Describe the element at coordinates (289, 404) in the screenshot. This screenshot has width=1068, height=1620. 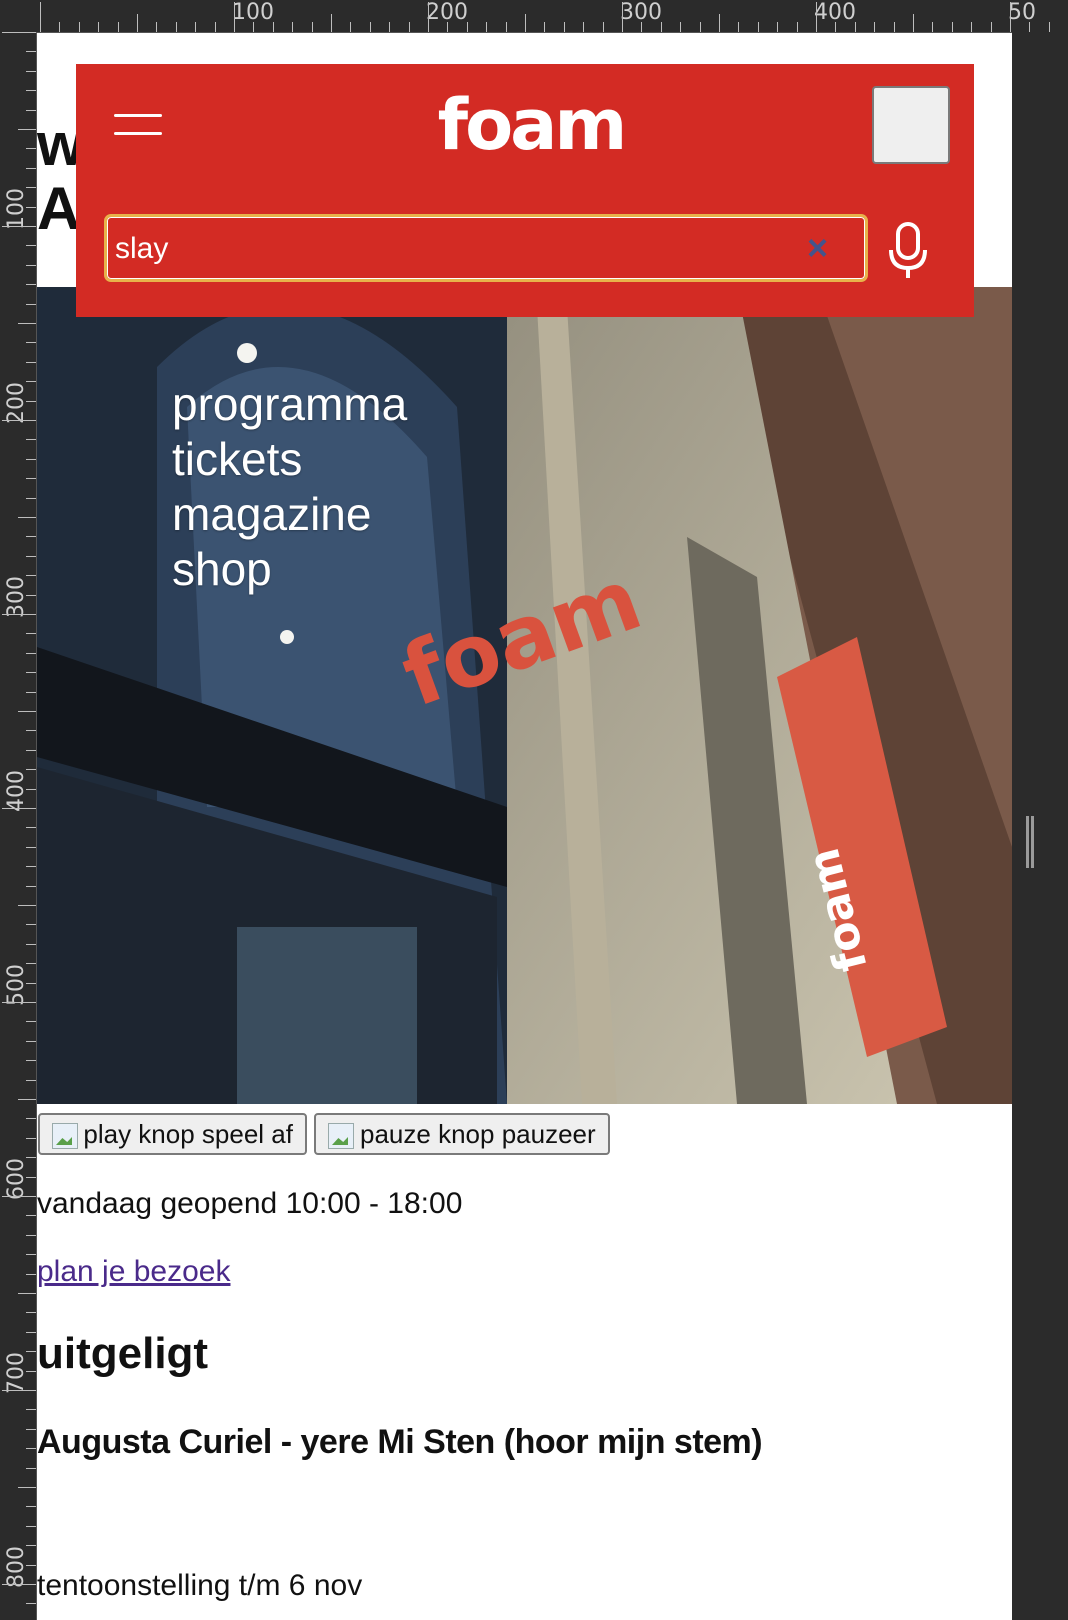
I see `nav-programma: programma` at that location.